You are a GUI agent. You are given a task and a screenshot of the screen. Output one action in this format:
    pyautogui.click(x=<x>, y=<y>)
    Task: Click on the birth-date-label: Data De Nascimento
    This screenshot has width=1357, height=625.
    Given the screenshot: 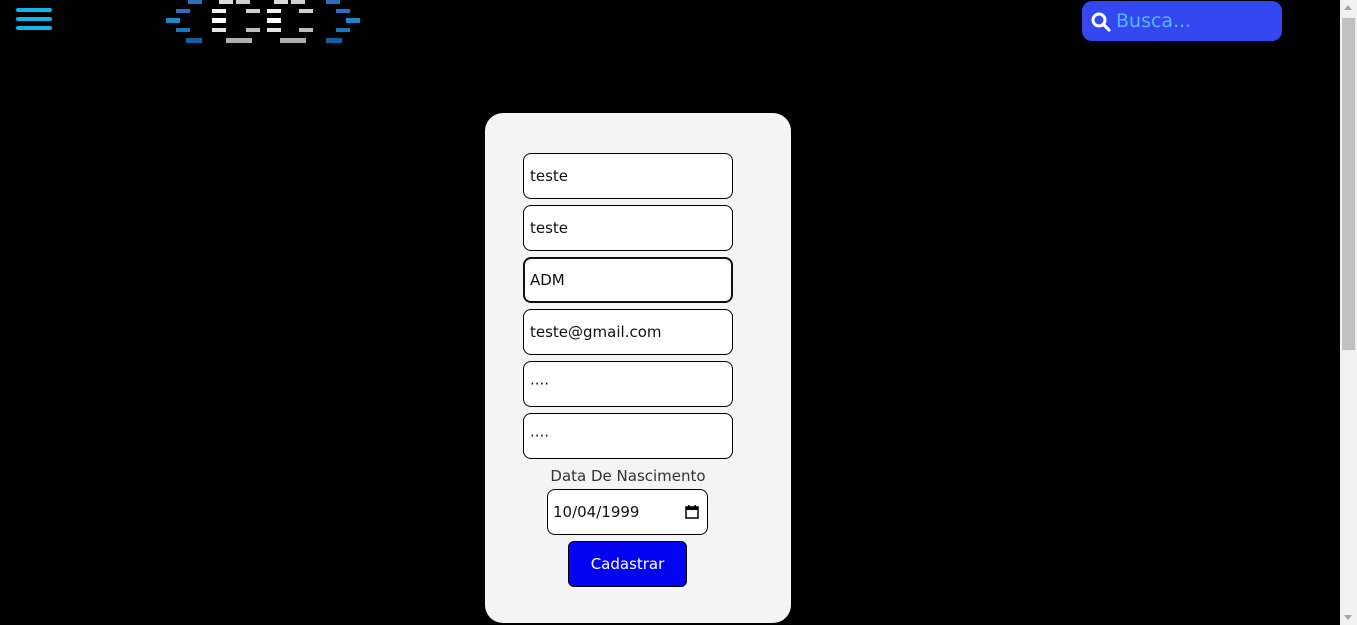 What is the action you would take?
    pyautogui.click(x=628, y=476)
    